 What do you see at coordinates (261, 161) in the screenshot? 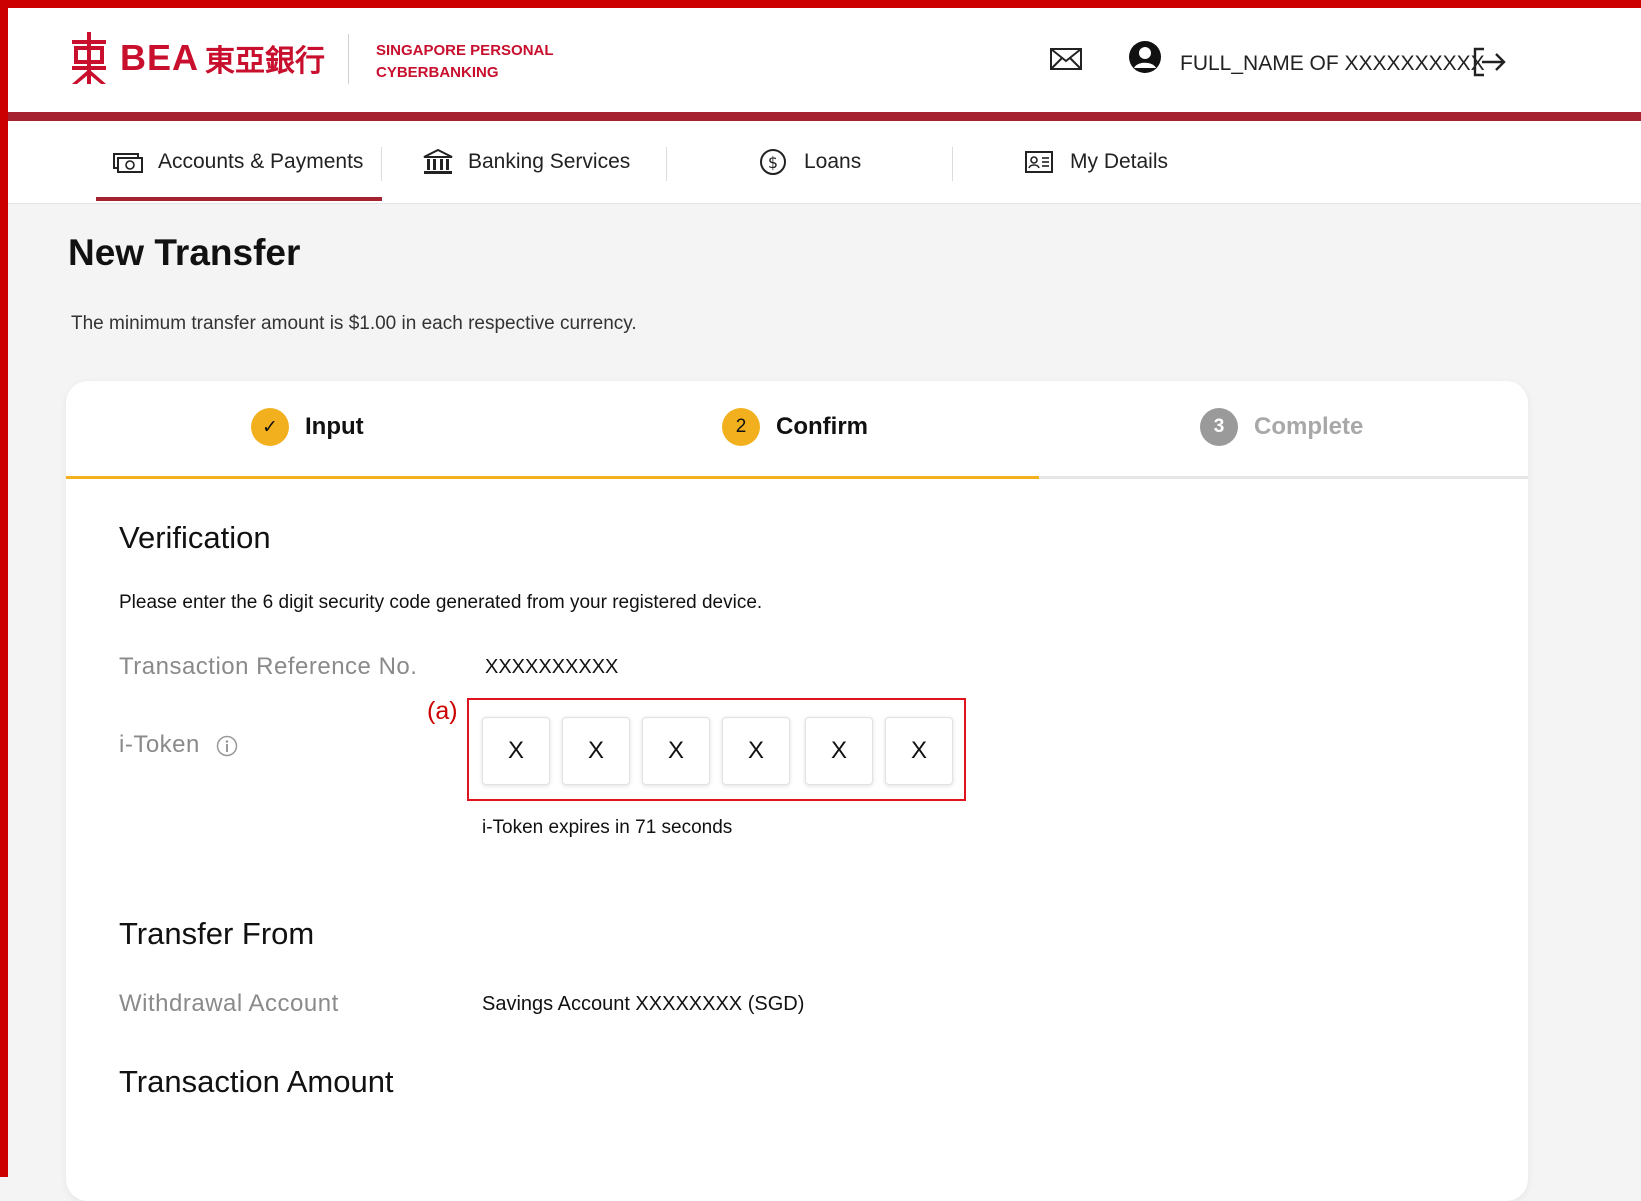
I see `nav-label: Accounts & Payments` at bounding box center [261, 161].